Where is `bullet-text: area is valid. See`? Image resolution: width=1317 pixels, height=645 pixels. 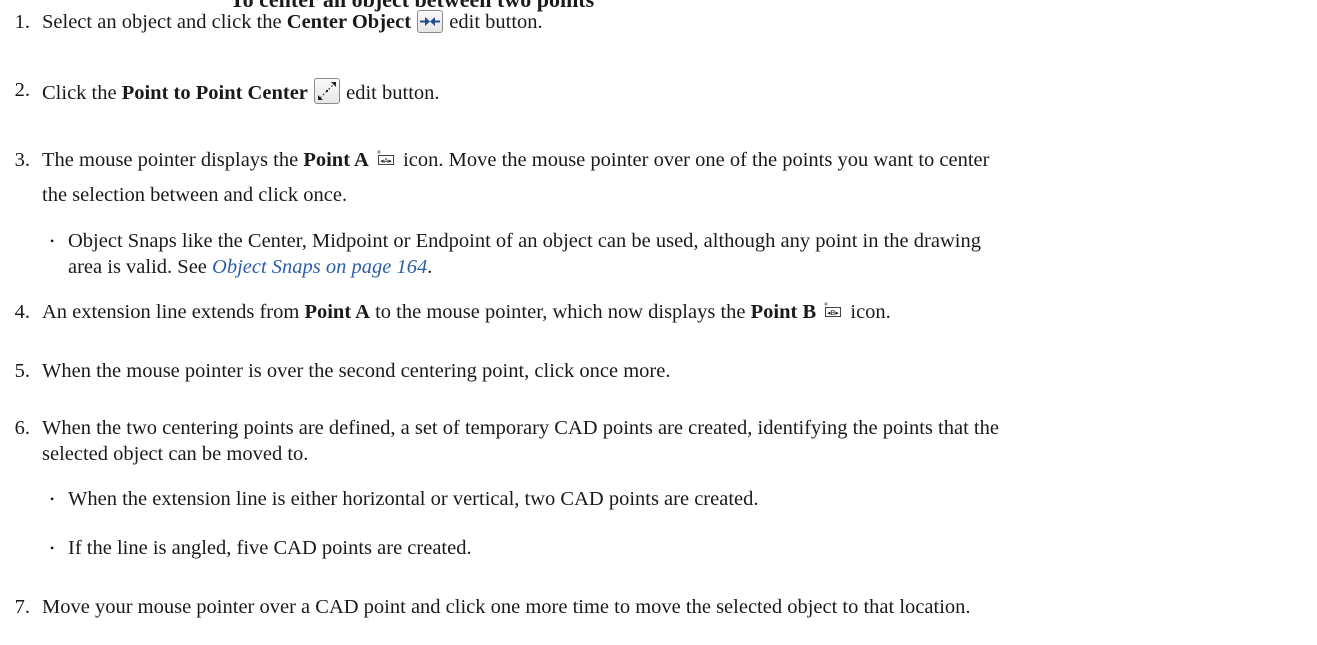 bullet-text: area is valid. See is located at coordinates (140, 267).